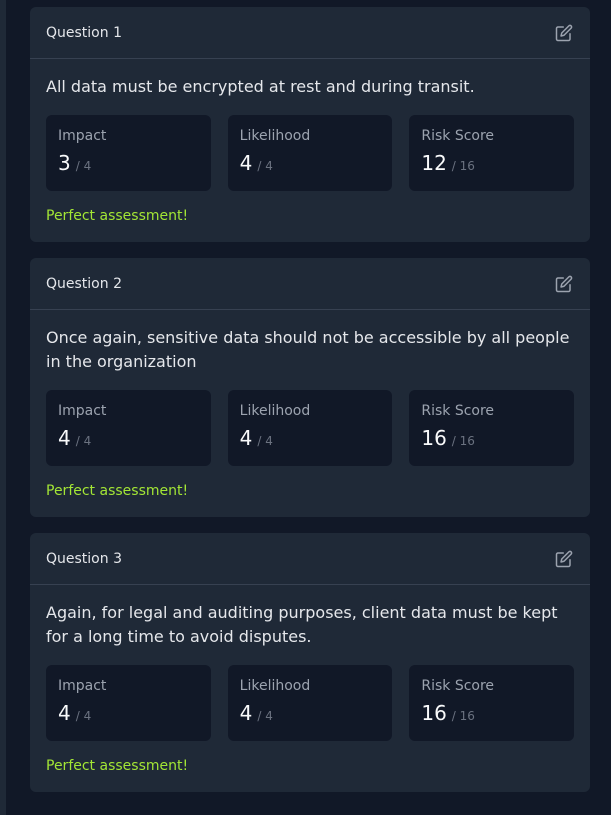 The width and height of the screenshot is (611, 815). I want to click on impact-metric: Impact 3 / 4, so click(128, 153).